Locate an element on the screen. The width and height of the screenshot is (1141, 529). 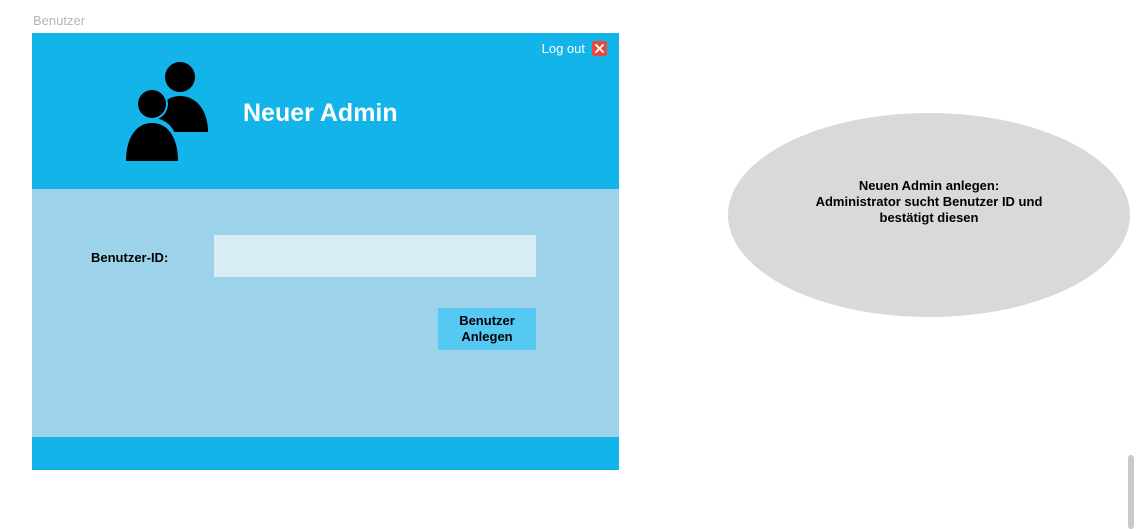
note-line: Neuen Admin anlegen: is located at coordinates (929, 185).